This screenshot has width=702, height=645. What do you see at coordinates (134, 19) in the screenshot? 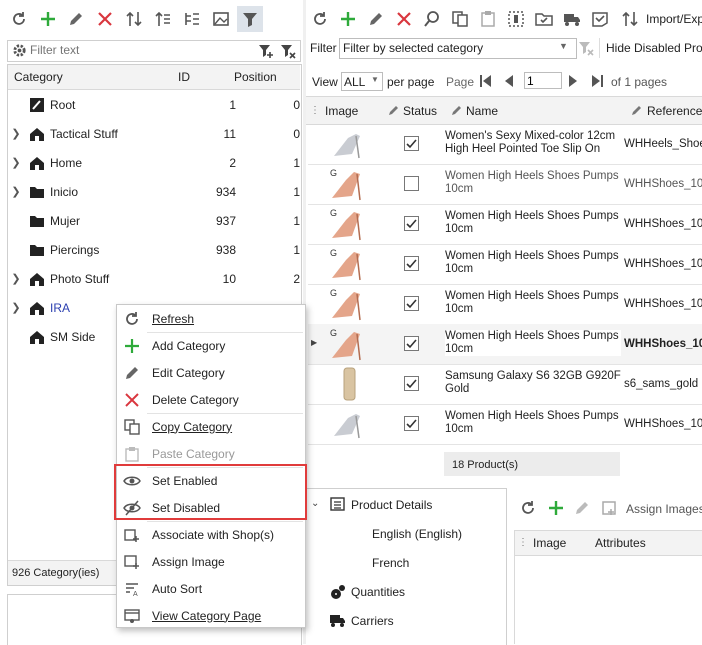
I see `move-updown-icon` at bounding box center [134, 19].